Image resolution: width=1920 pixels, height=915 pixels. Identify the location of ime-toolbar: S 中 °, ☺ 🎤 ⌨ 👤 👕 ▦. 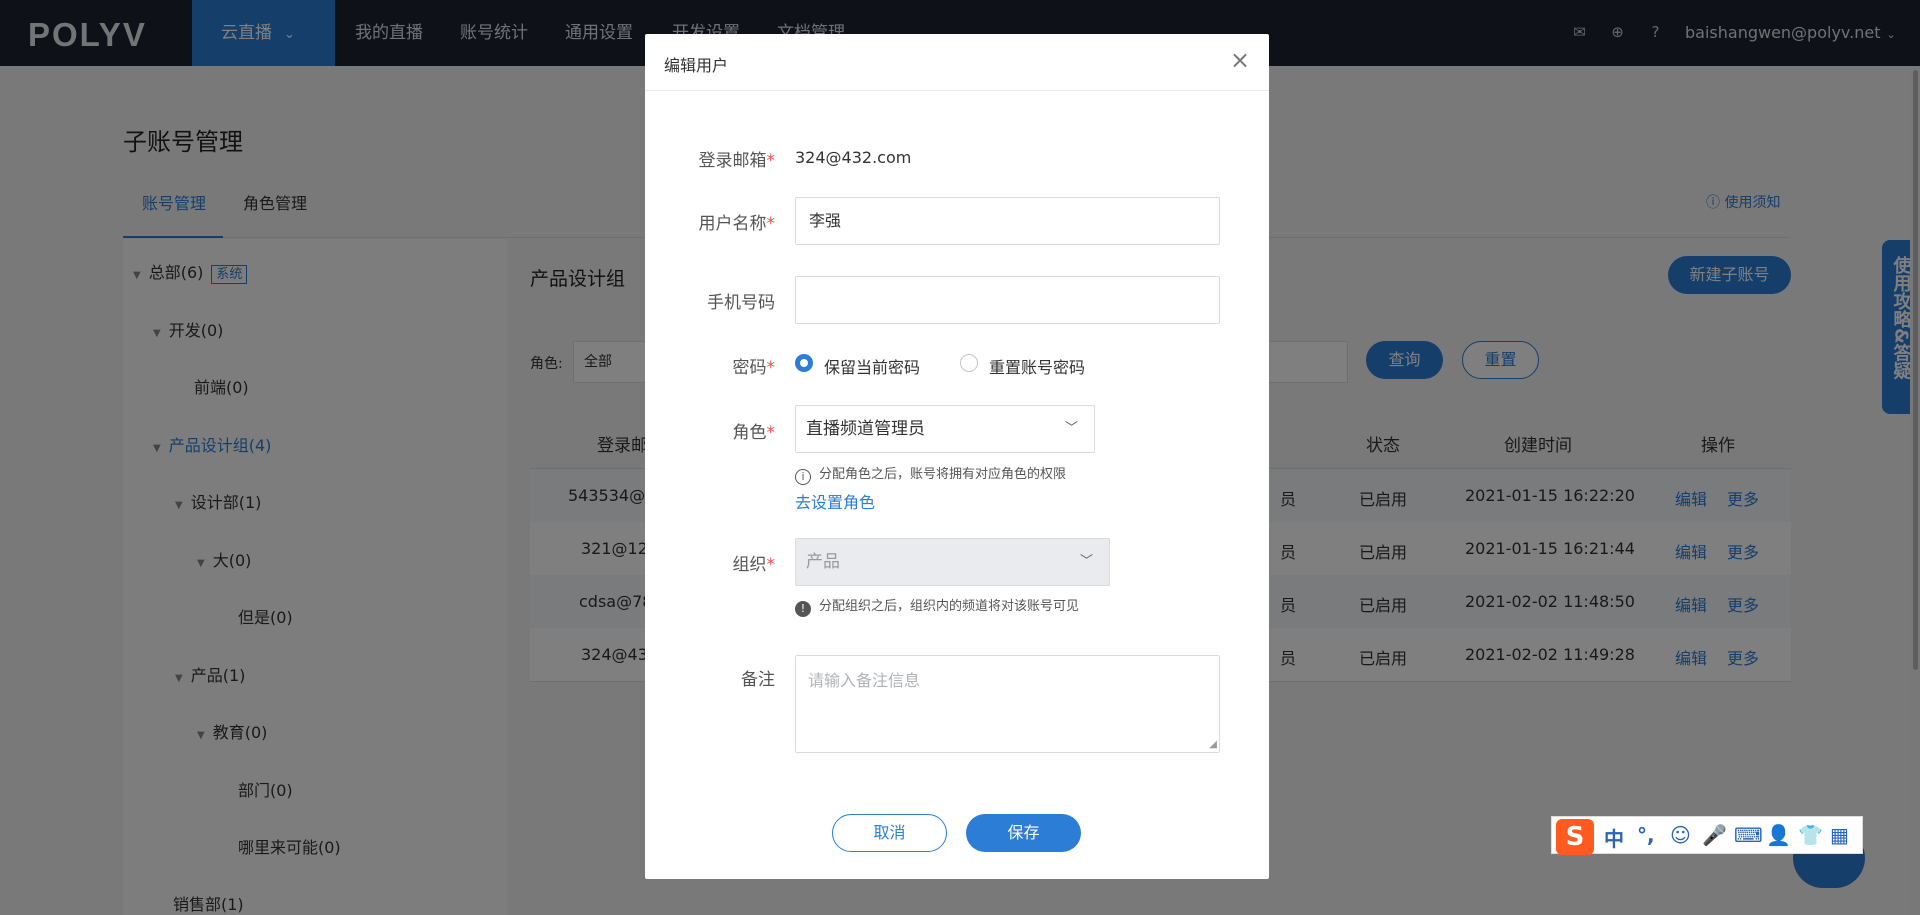
(1707, 835).